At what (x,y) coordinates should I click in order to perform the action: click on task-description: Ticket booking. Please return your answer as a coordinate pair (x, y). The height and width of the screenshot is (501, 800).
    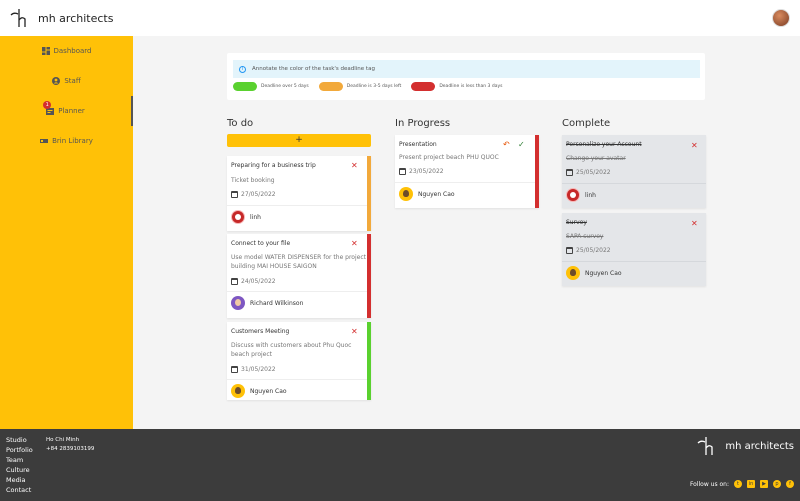
    Looking at the image, I should click on (253, 180).